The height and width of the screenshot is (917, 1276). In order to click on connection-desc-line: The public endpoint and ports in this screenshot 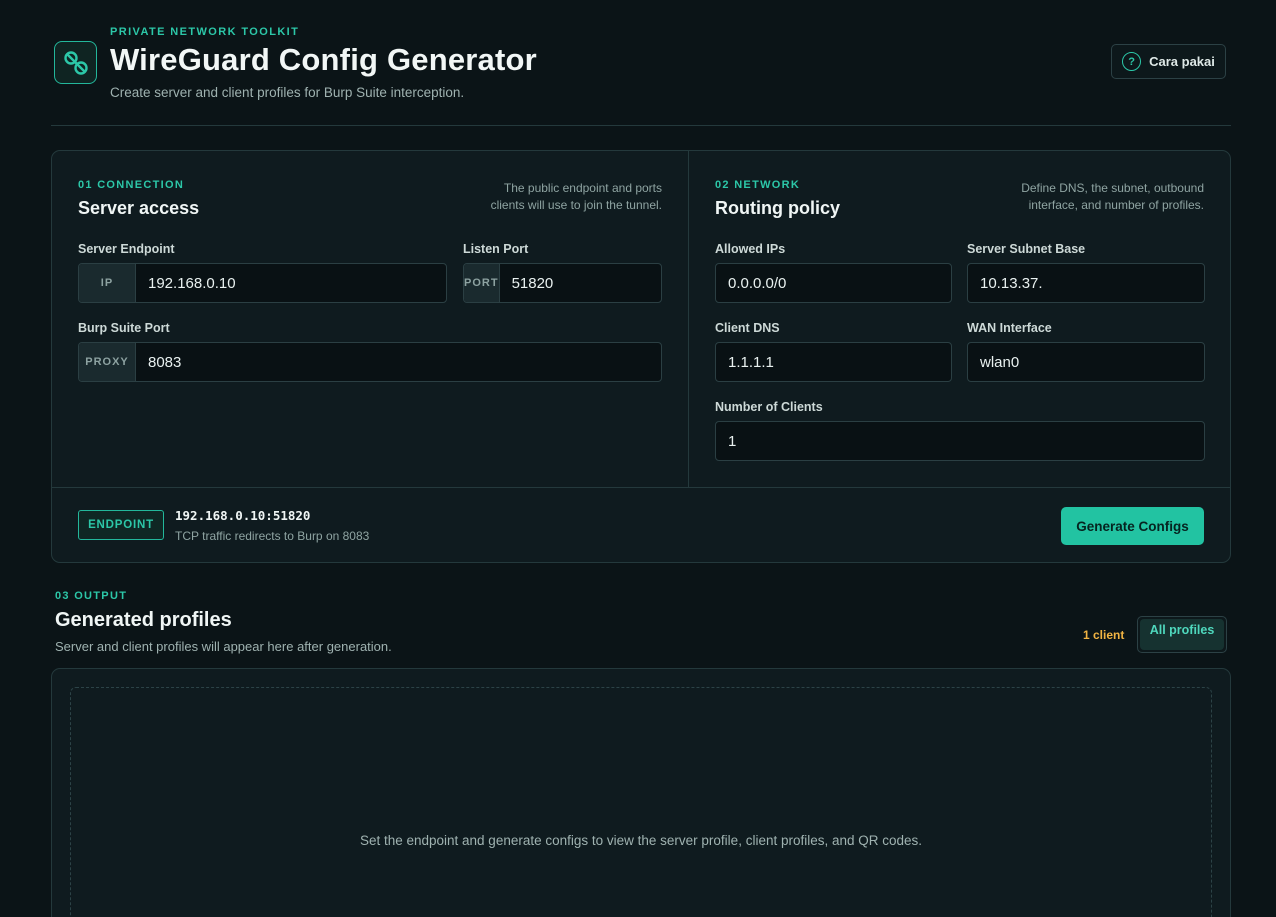, I will do `click(582, 188)`.